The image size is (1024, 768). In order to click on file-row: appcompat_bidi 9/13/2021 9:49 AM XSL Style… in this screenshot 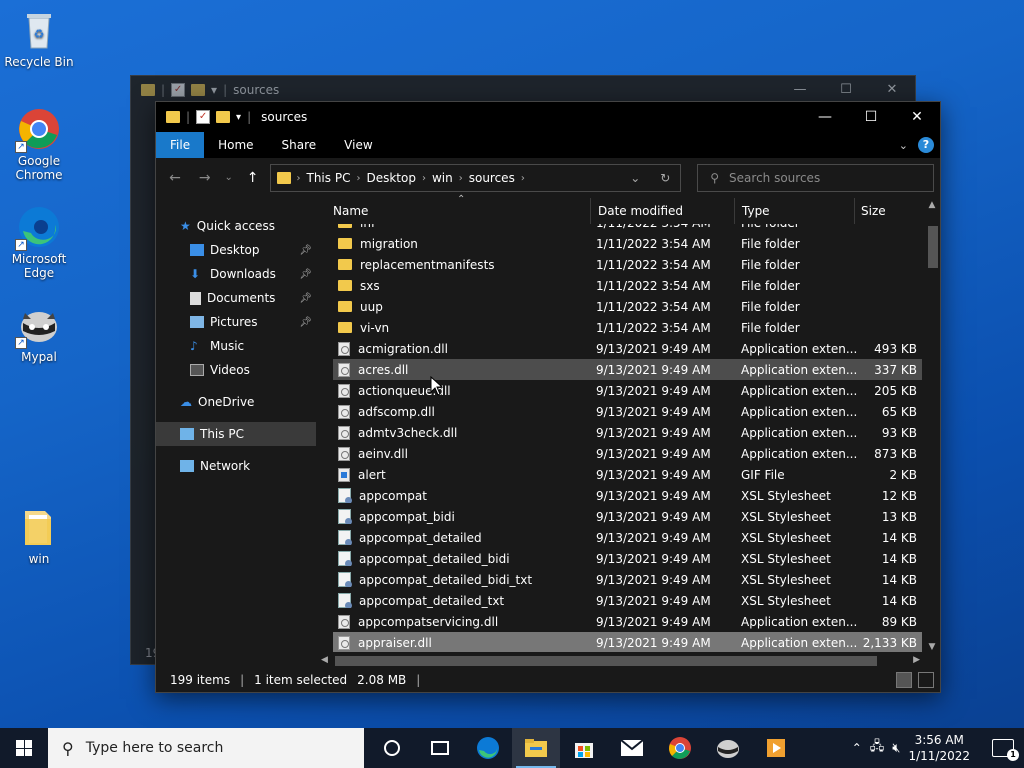, I will do `click(627, 516)`.